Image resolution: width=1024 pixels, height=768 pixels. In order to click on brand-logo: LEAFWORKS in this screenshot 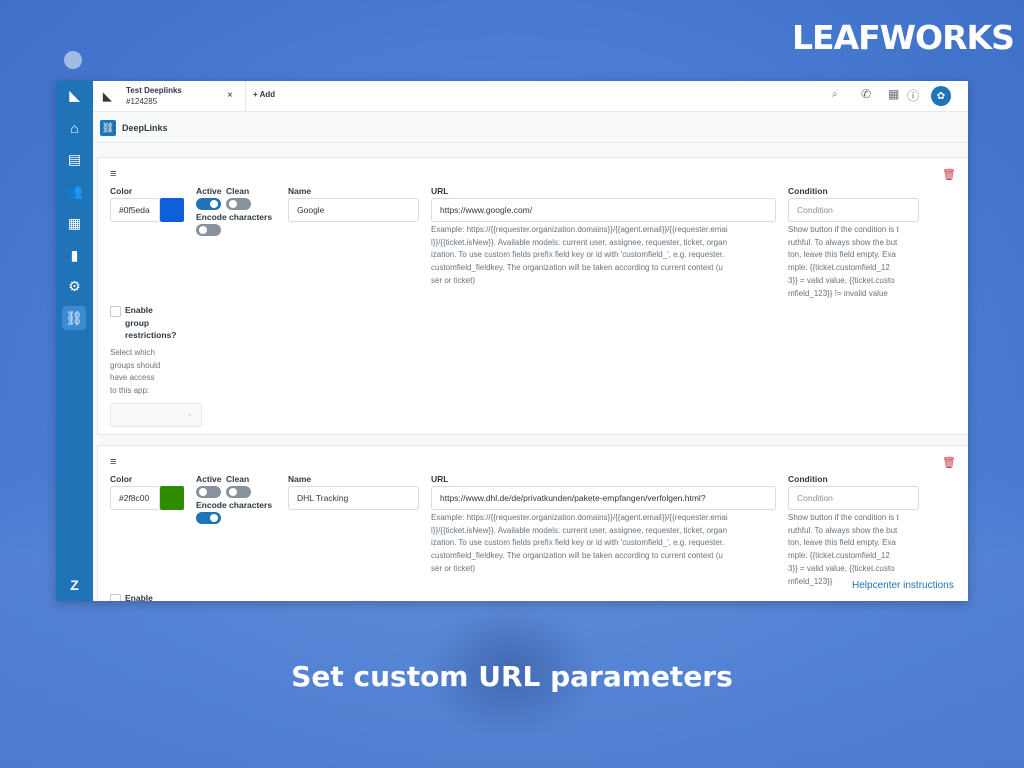, I will do `click(903, 37)`.